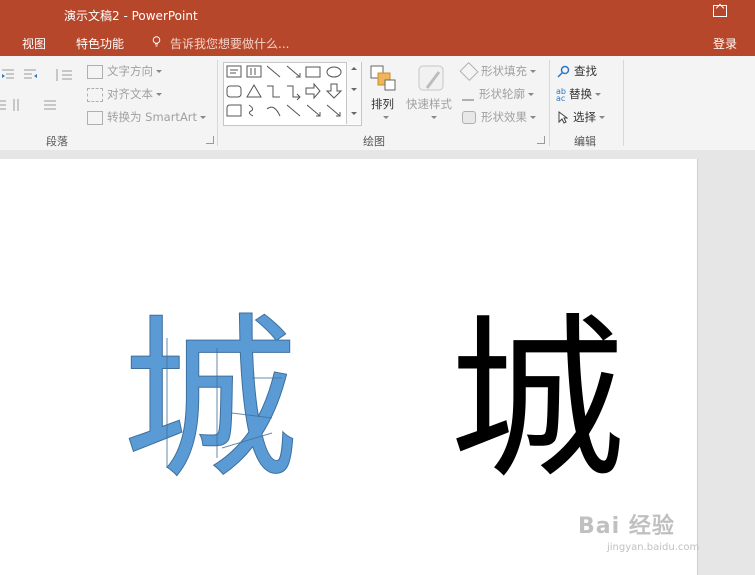  What do you see at coordinates (498, 94) in the screenshot?
I see `shape-outline-button: 形状轮廓` at bounding box center [498, 94].